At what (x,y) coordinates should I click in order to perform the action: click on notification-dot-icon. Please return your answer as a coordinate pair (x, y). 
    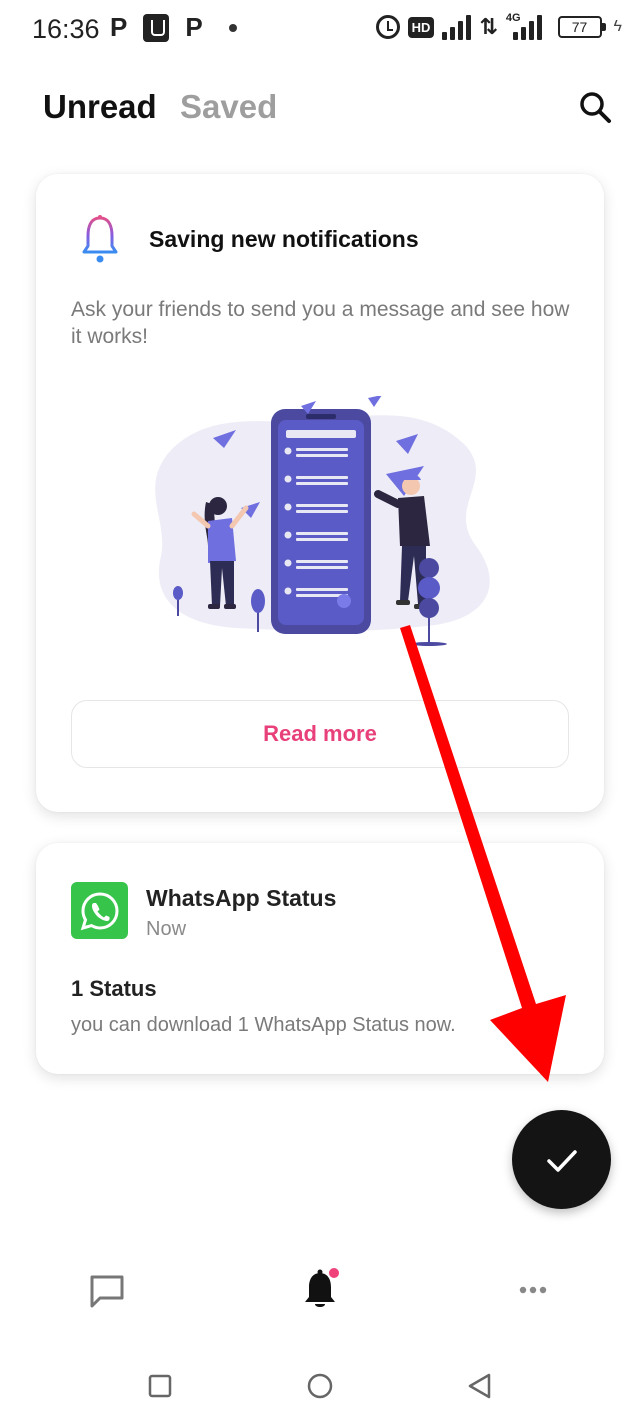
    Looking at the image, I should click on (232, 27).